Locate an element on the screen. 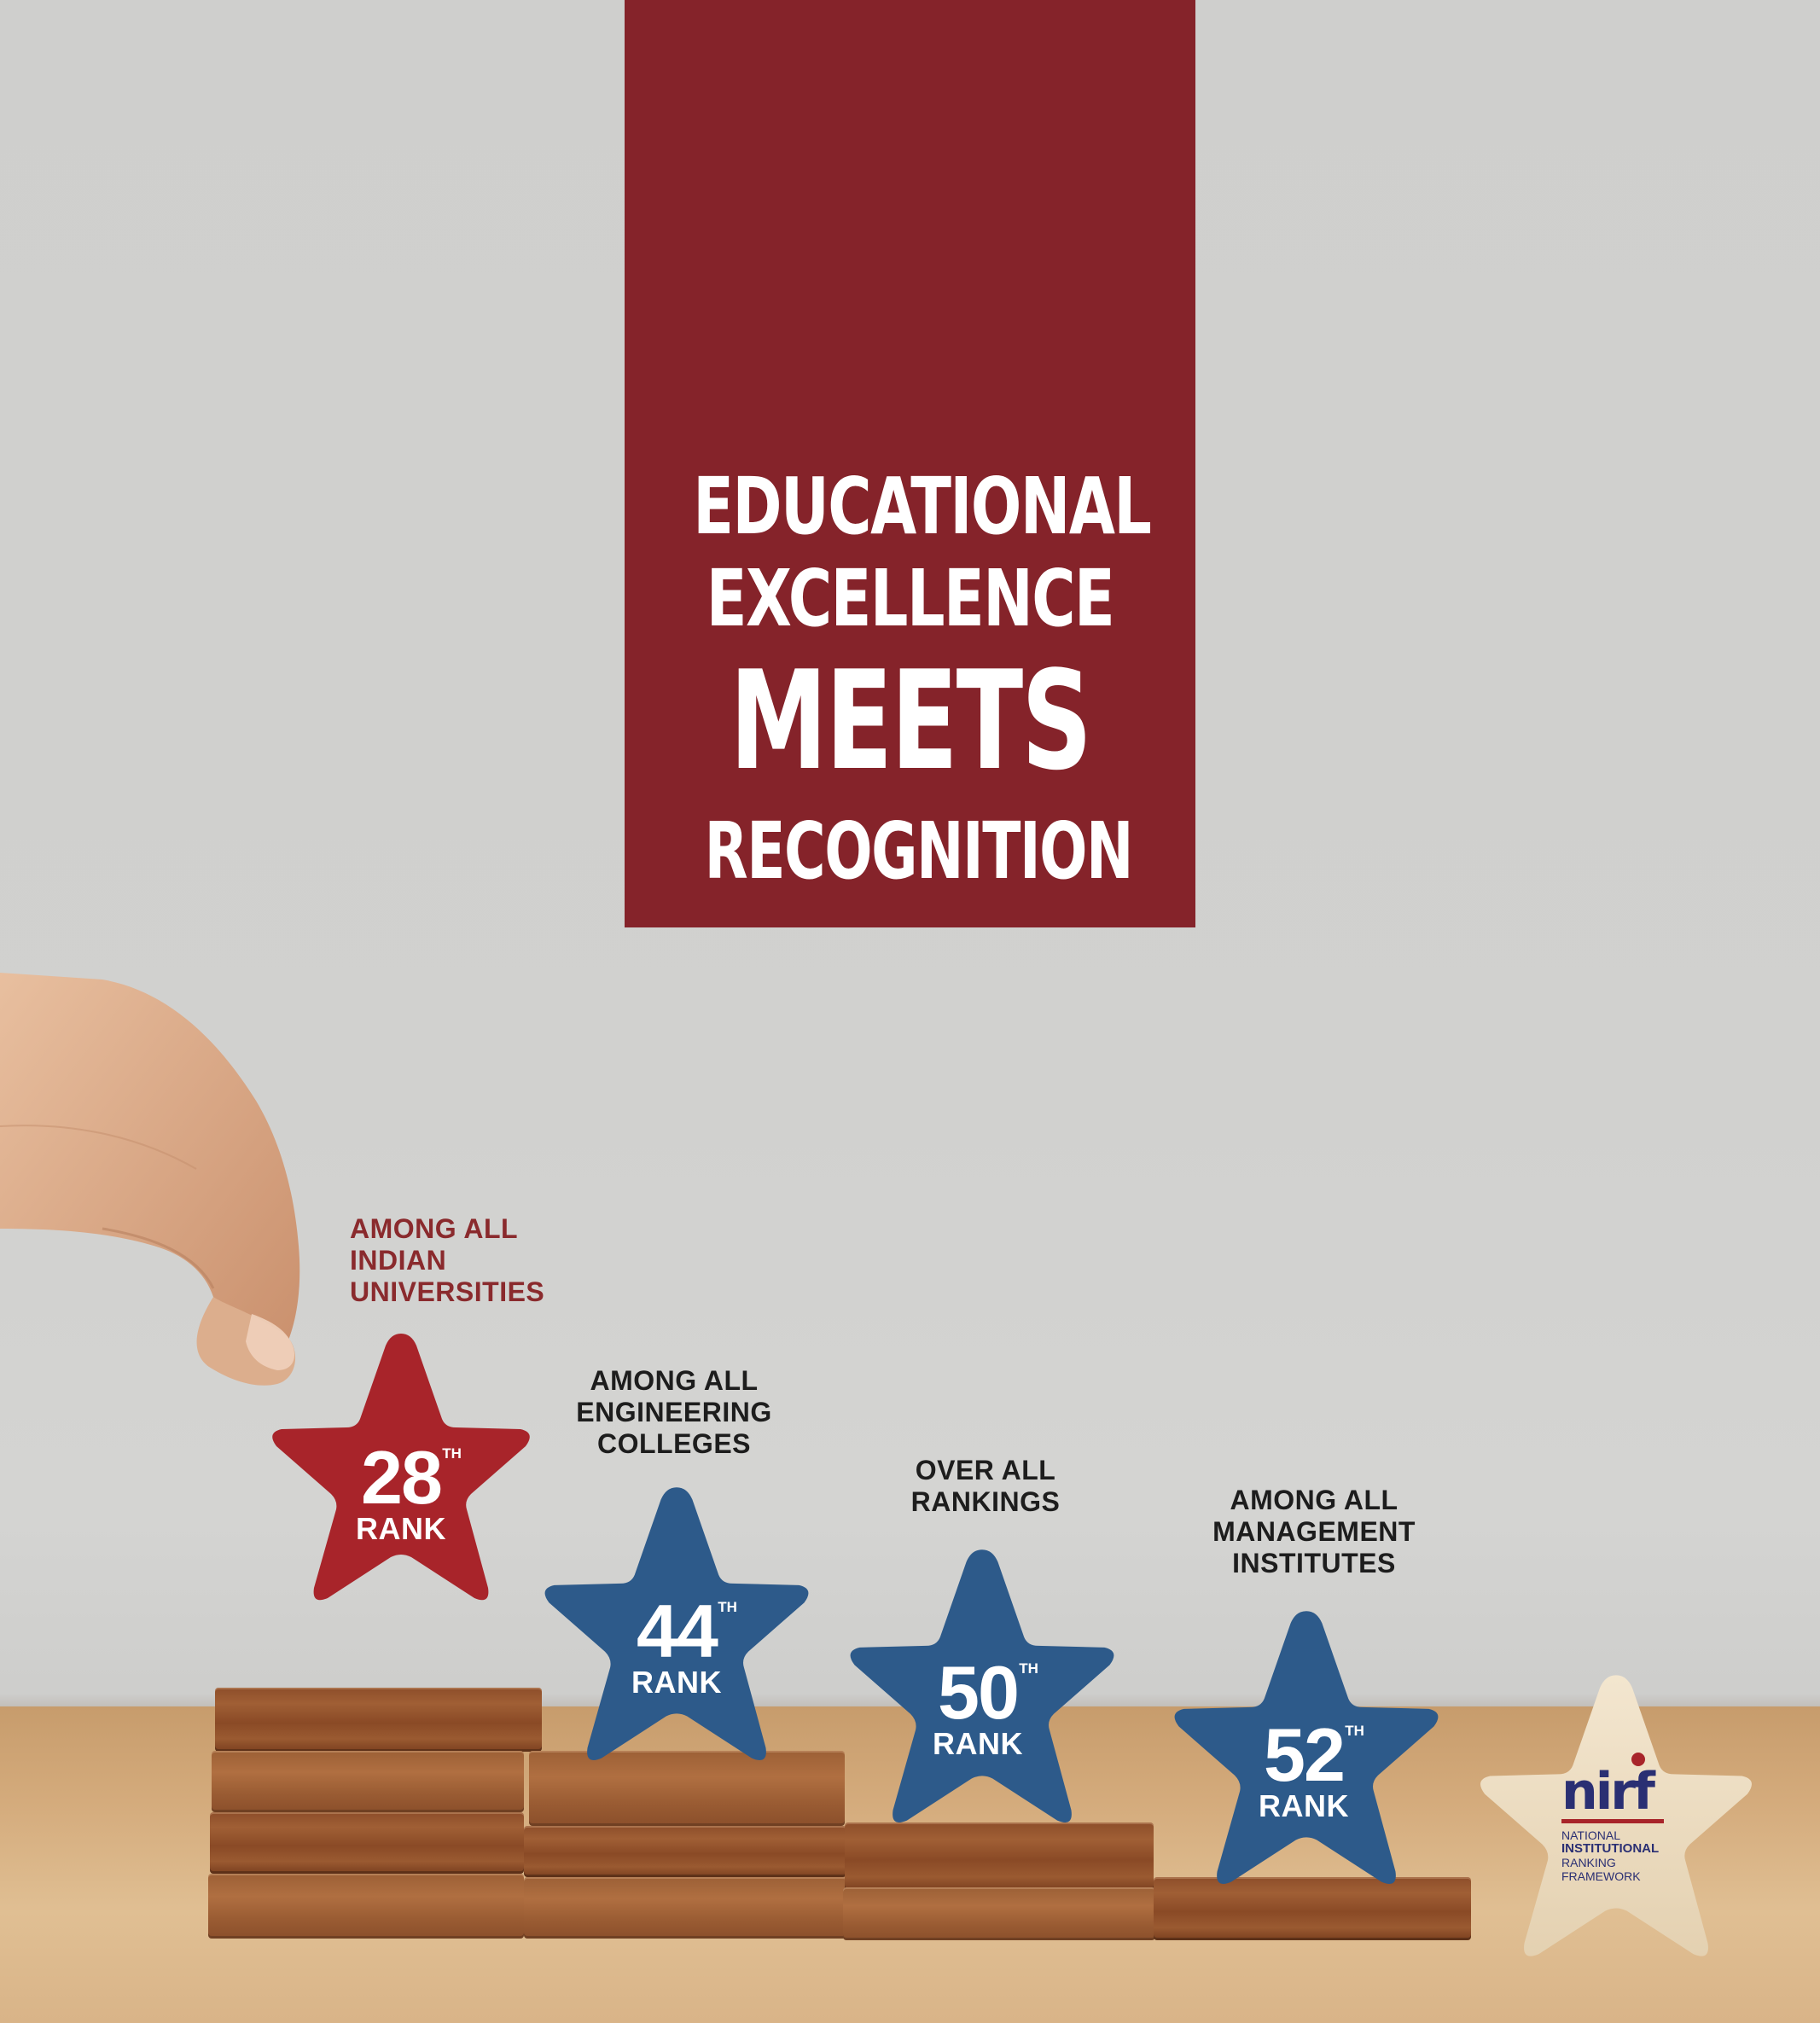 Image resolution: width=1820 pixels, height=2023 pixels. rank-label-52: 52 TH RANK is located at coordinates (1303, 1770).